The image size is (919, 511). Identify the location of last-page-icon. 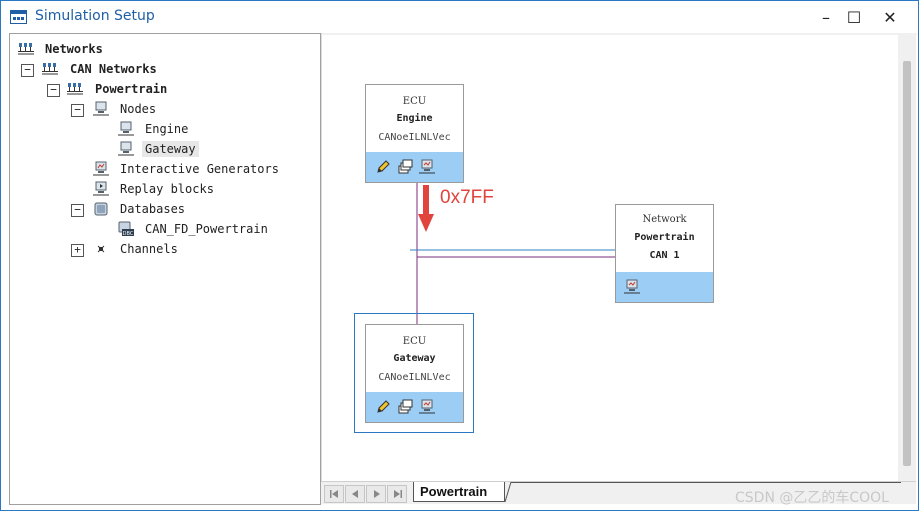
(397, 494).